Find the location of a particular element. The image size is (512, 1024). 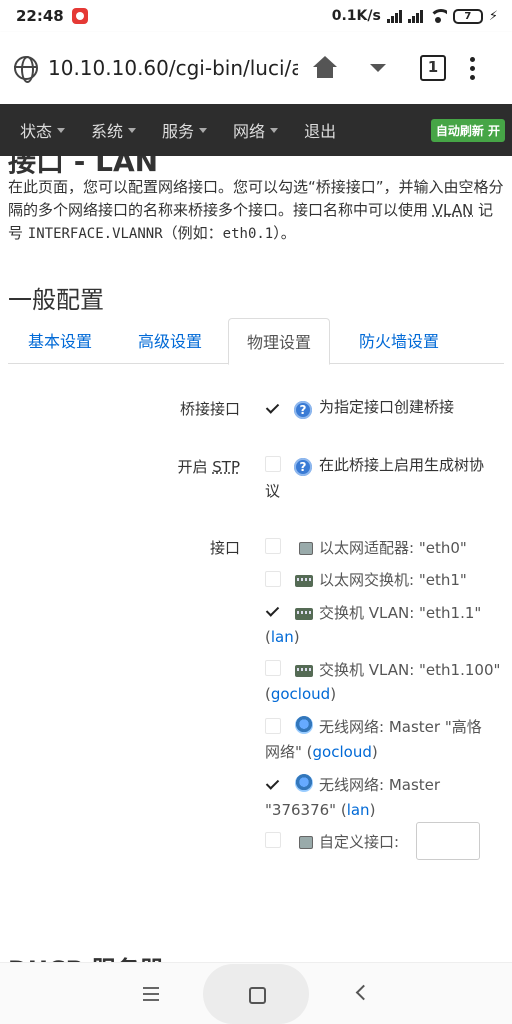

nav-logout: 退出 is located at coordinates (320, 130).